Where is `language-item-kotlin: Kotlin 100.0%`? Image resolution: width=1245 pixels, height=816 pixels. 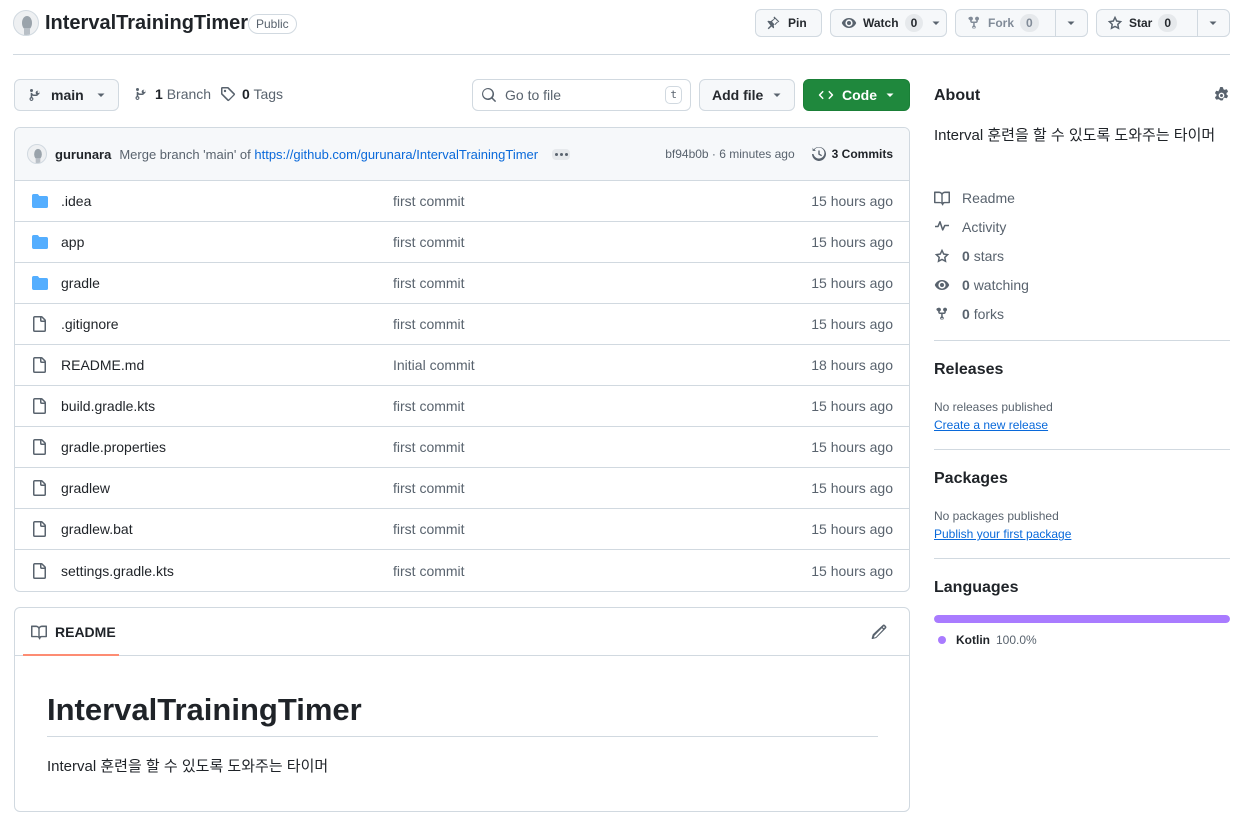
language-item-kotlin: Kotlin 100.0% is located at coordinates (987, 640).